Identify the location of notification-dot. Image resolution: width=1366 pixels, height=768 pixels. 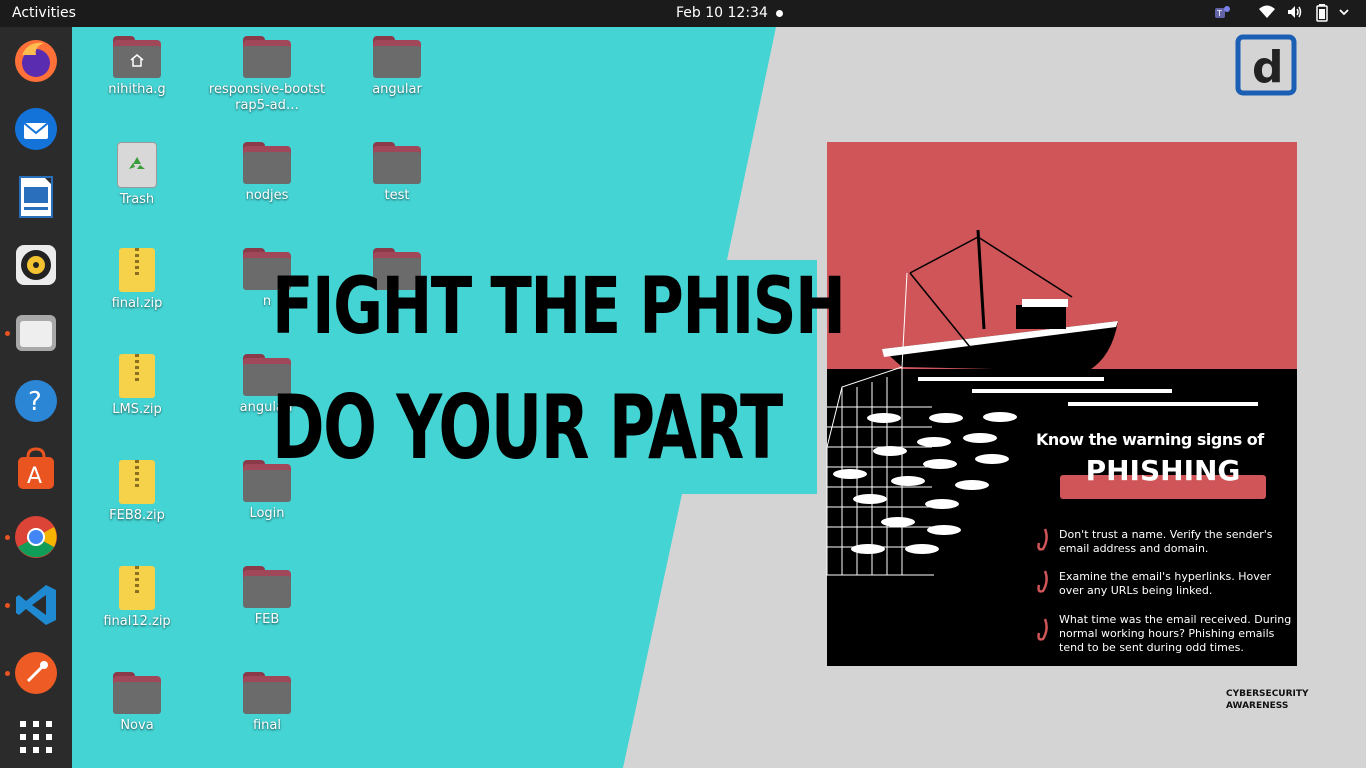
(779, 13).